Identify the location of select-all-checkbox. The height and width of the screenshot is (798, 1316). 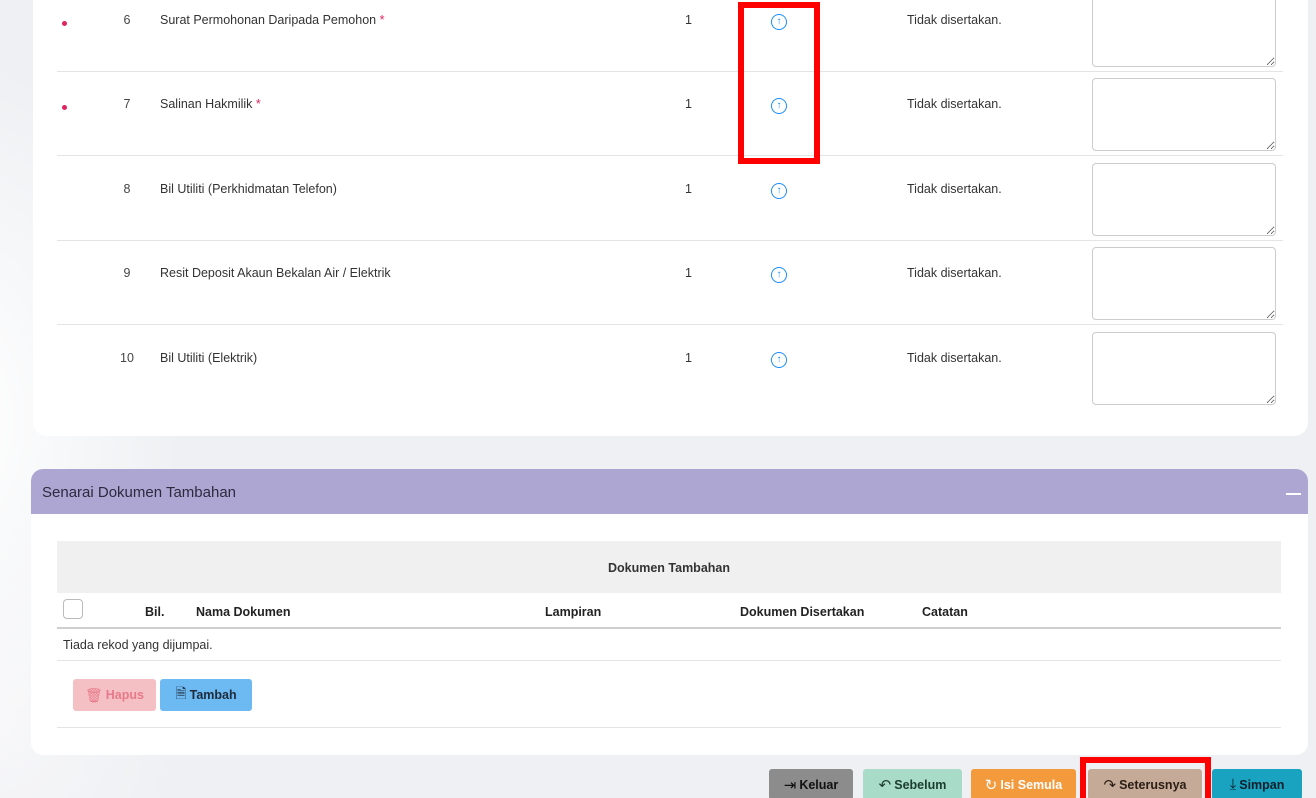
(73, 609).